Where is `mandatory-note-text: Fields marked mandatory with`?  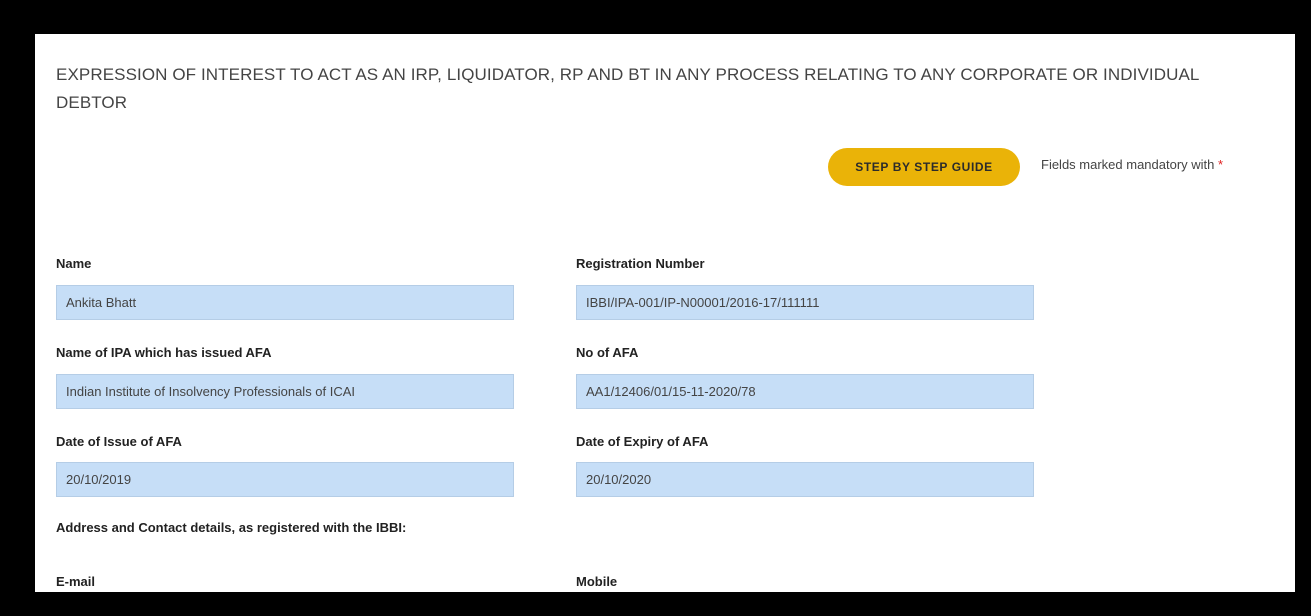 mandatory-note-text: Fields marked mandatory with is located at coordinates (1128, 164).